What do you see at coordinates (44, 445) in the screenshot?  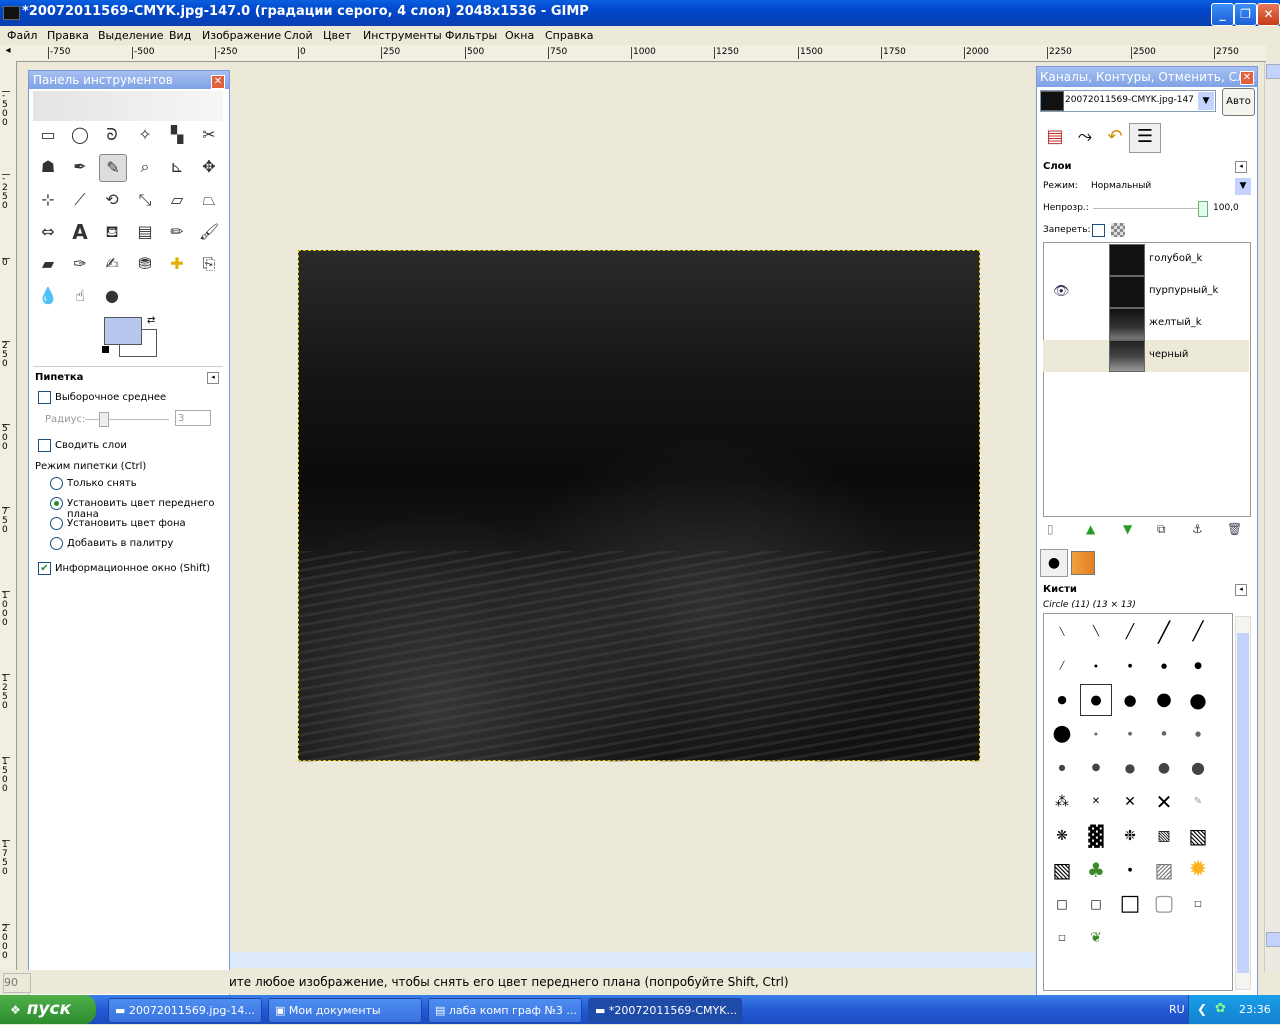 I see `sample-merged-checkbox` at bounding box center [44, 445].